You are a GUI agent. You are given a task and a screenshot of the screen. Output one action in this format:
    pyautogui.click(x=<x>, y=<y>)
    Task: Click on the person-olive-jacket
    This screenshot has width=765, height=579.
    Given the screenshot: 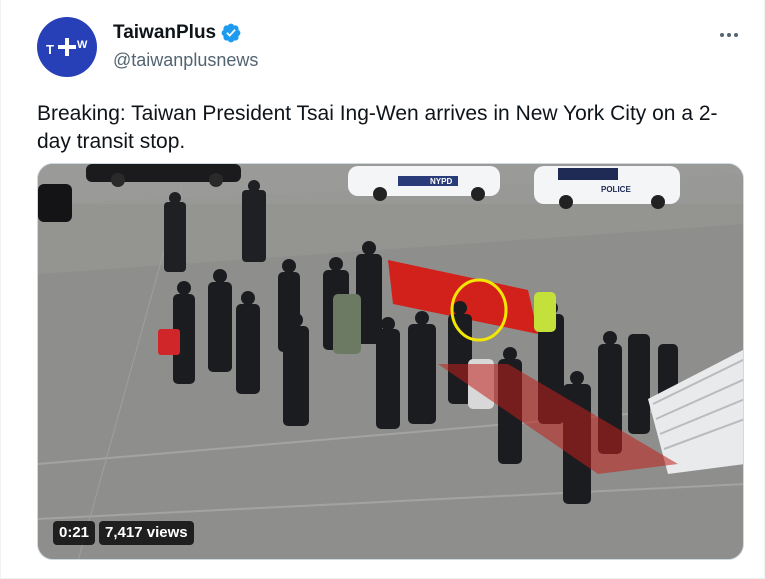 What is the action you would take?
    pyautogui.click(x=347, y=324)
    